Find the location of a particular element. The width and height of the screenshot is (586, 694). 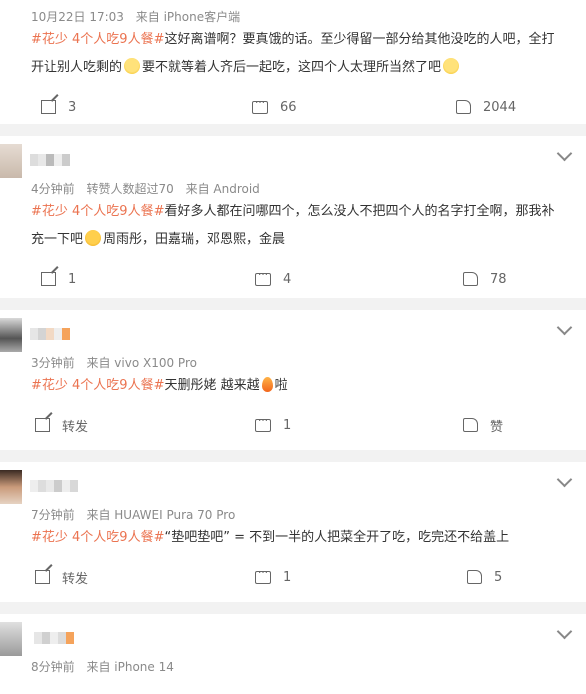

comment-text: 天删彤姥 越来越 is located at coordinates (212, 385).